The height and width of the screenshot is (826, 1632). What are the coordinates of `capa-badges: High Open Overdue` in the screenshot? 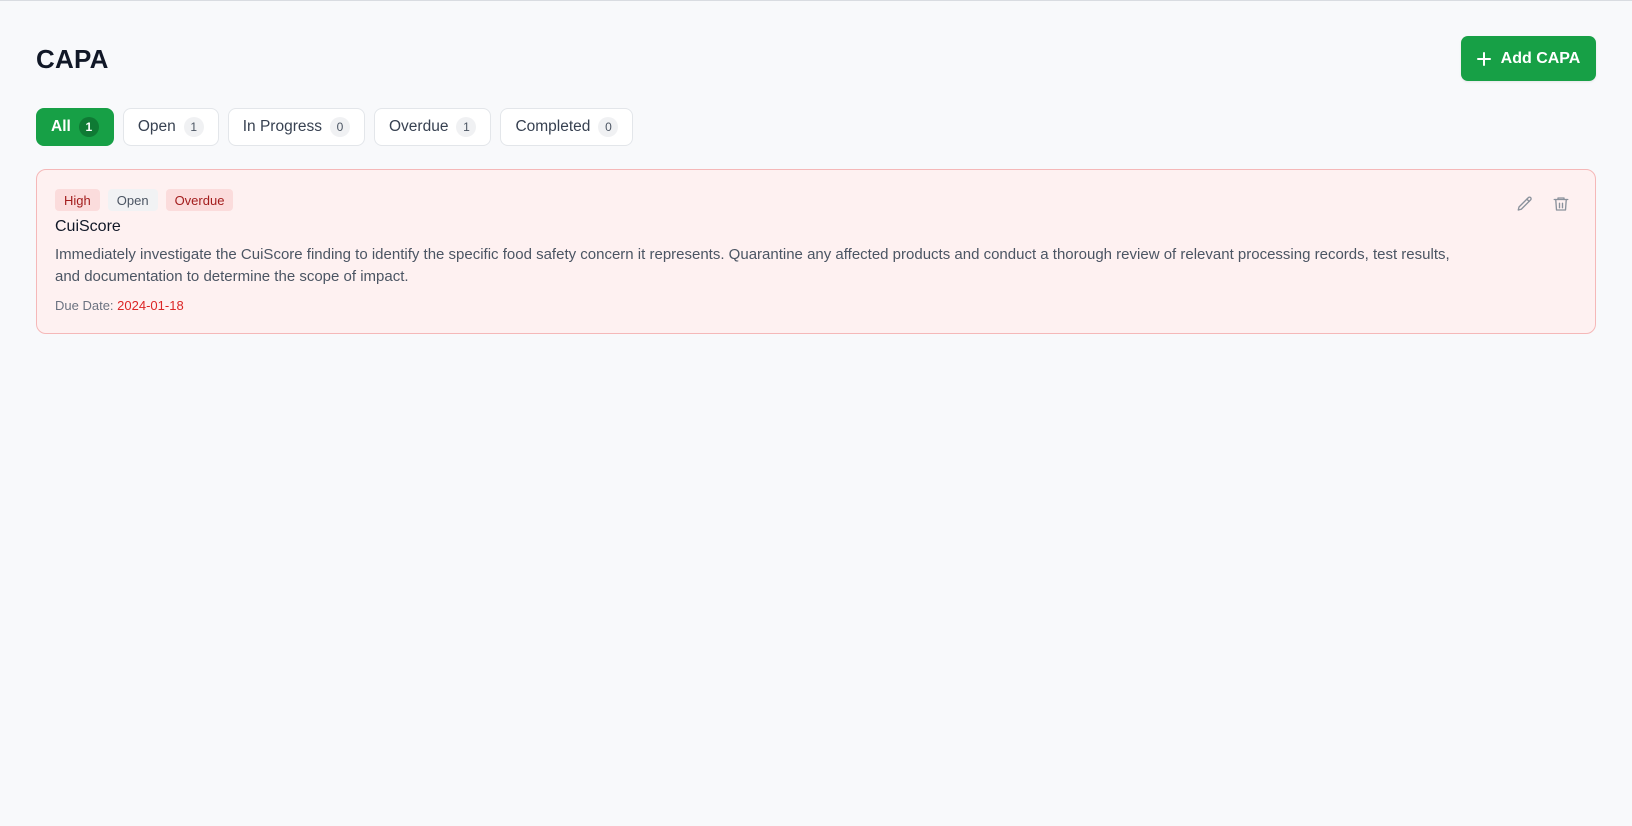 It's located at (144, 200).